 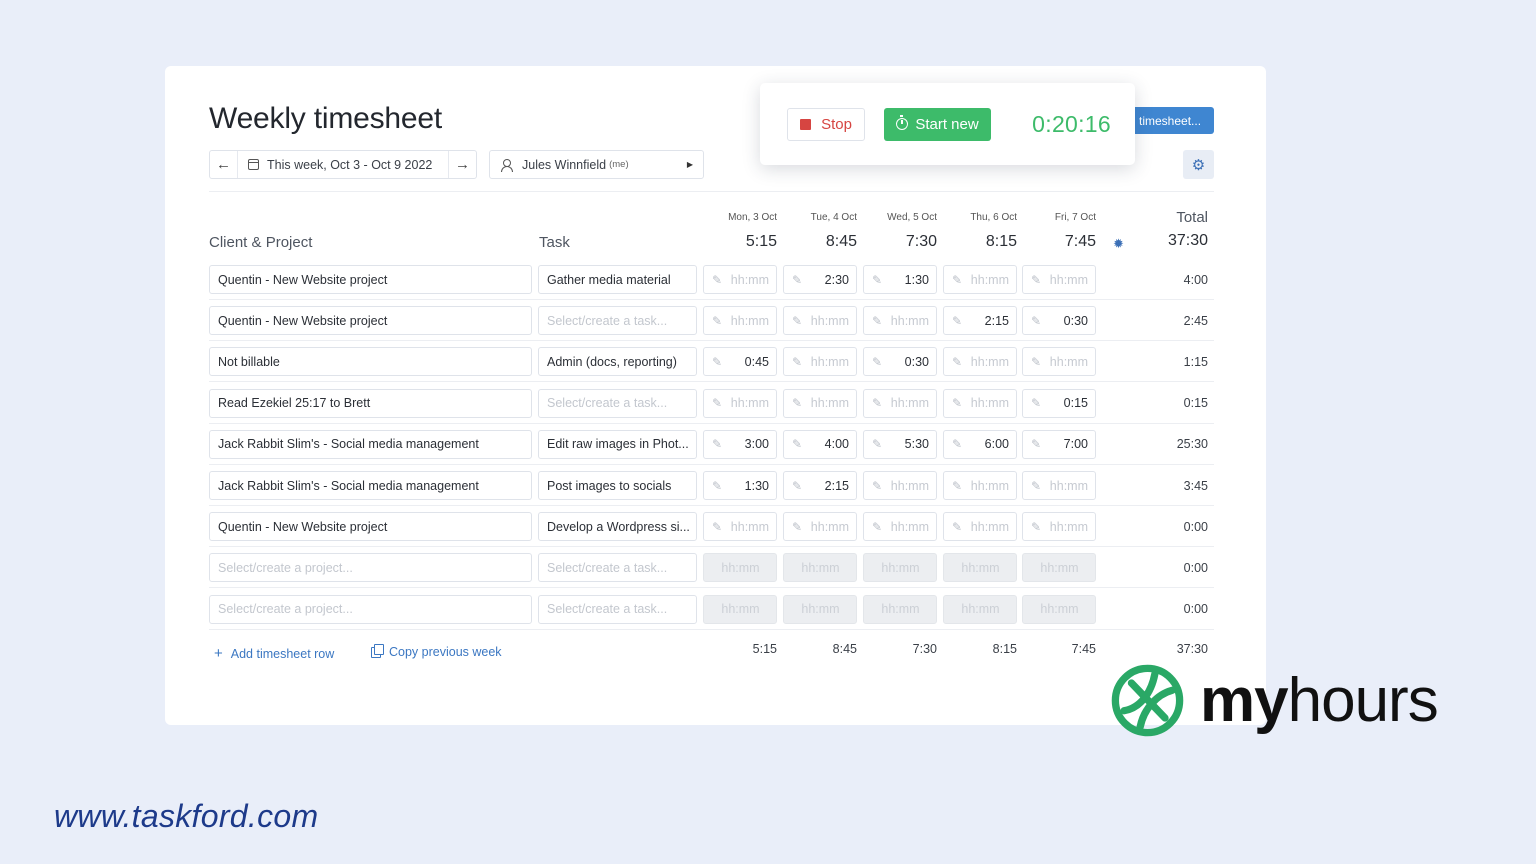 What do you see at coordinates (1198, 164) in the screenshot?
I see `settings-button: ⚙` at bounding box center [1198, 164].